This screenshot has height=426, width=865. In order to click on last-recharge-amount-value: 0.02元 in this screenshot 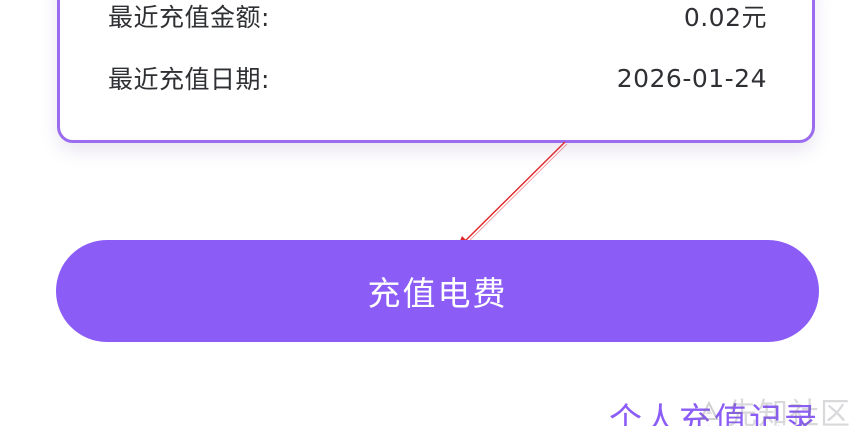, I will do `click(725, 17)`.